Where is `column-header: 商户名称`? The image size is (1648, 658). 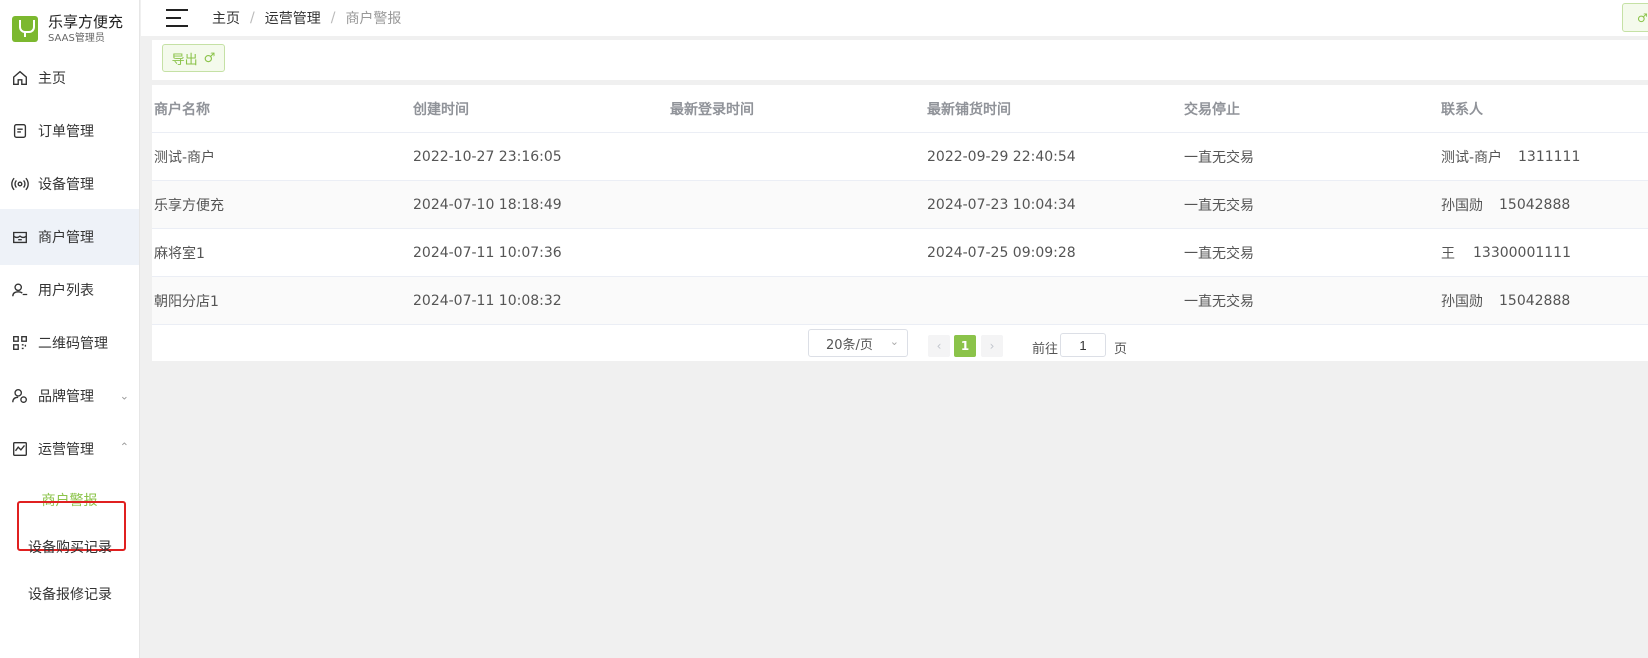
column-header: 商户名称 is located at coordinates (182, 109).